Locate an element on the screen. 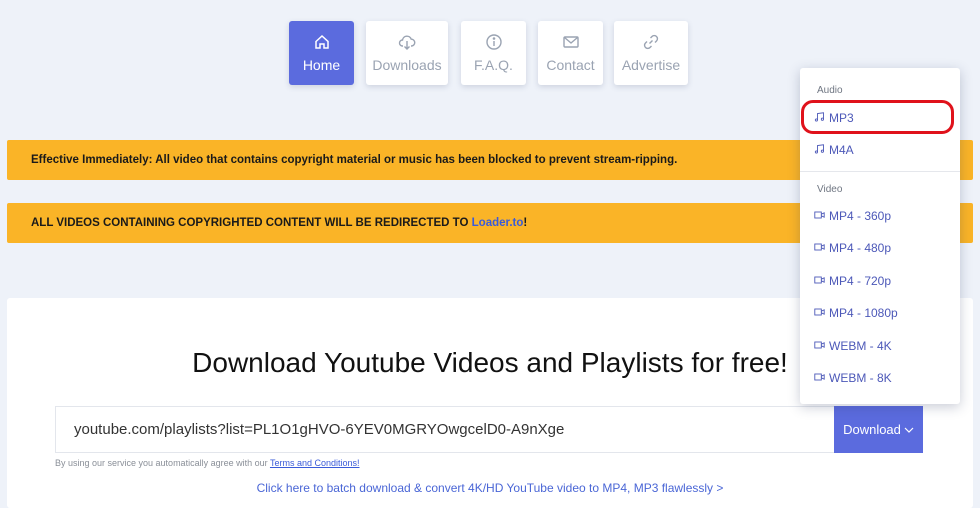 The height and width of the screenshot is (508, 980). menu-heading-video: Video is located at coordinates (830, 189).